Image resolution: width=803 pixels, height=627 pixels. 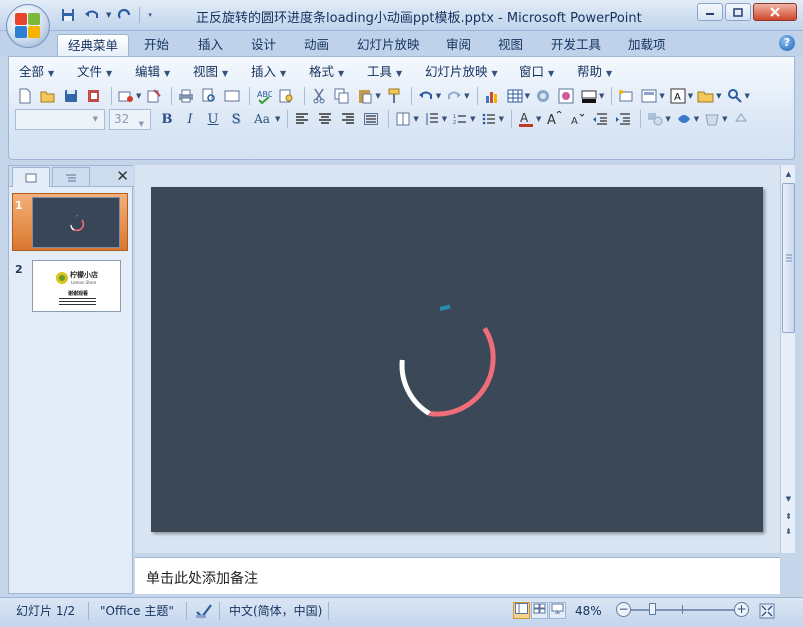 What do you see at coordinates (141, 124) in the screenshot?
I see `font-size-dropdown-icon: ▼` at bounding box center [141, 124].